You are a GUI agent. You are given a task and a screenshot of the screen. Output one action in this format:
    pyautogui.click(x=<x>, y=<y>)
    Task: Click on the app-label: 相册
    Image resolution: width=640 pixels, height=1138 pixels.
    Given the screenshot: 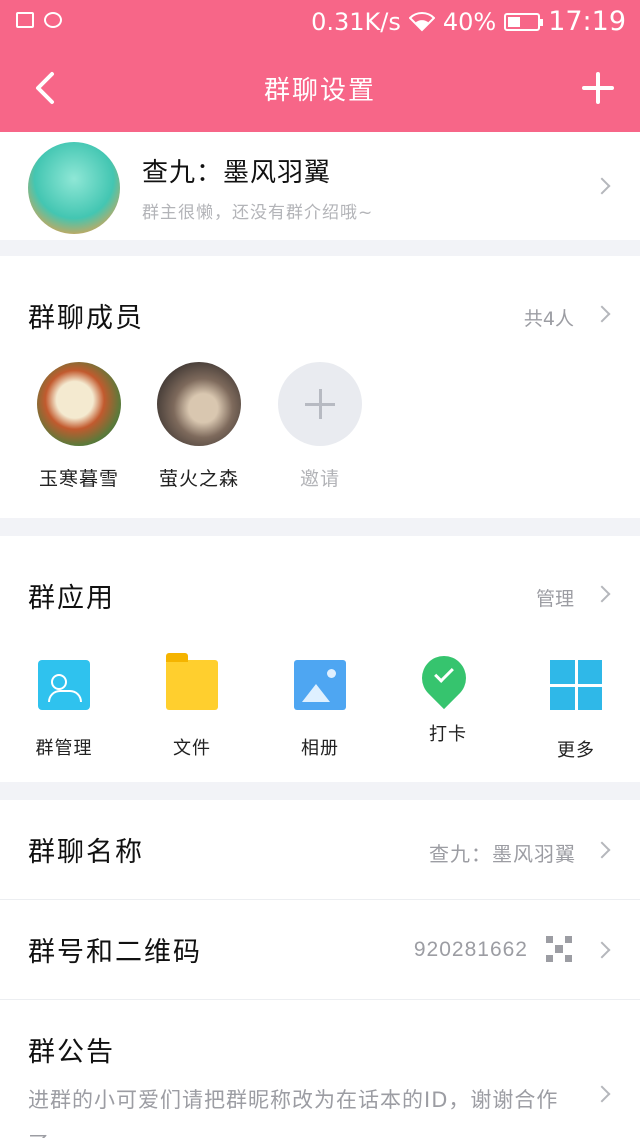 What is the action you would take?
    pyautogui.click(x=320, y=748)
    